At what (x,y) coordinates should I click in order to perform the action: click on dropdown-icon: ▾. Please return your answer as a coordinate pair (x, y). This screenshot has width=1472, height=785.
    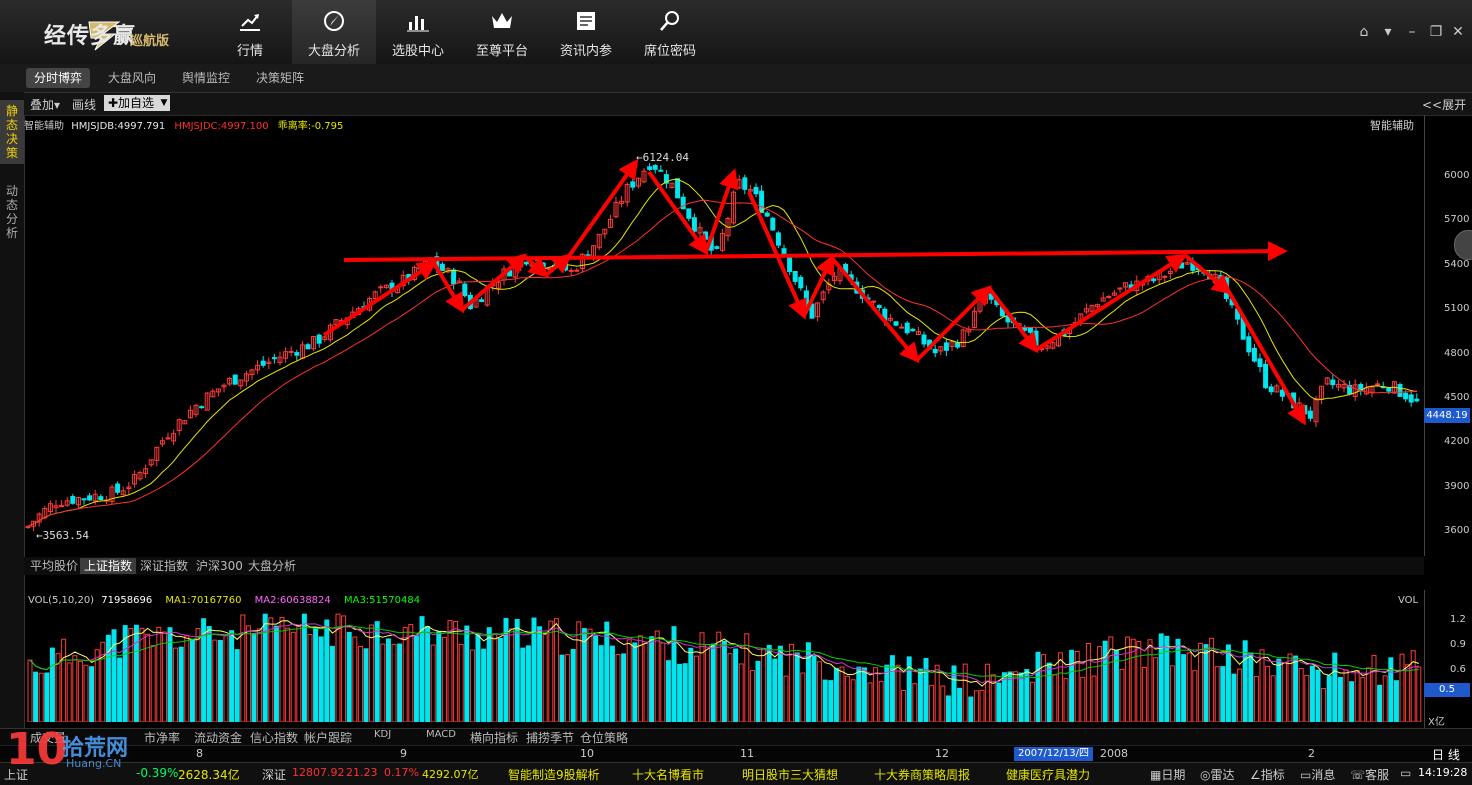
    Looking at the image, I should click on (1388, 32).